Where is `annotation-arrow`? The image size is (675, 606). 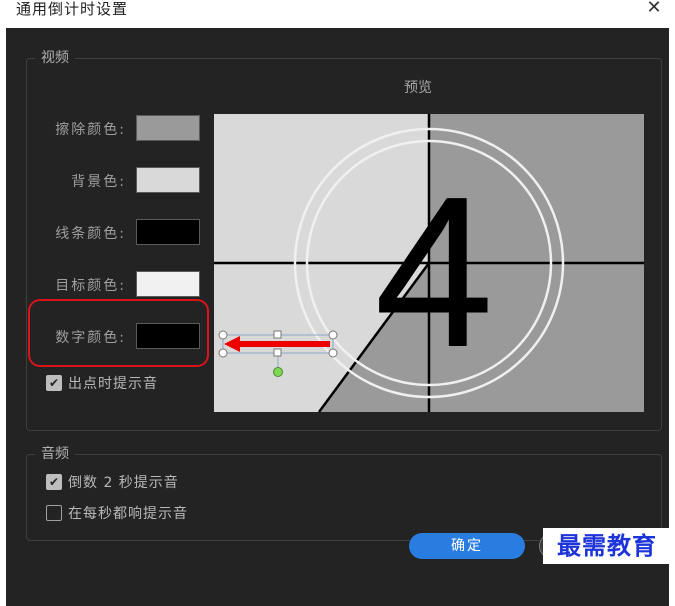 annotation-arrow is located at coordinates (278, 353).